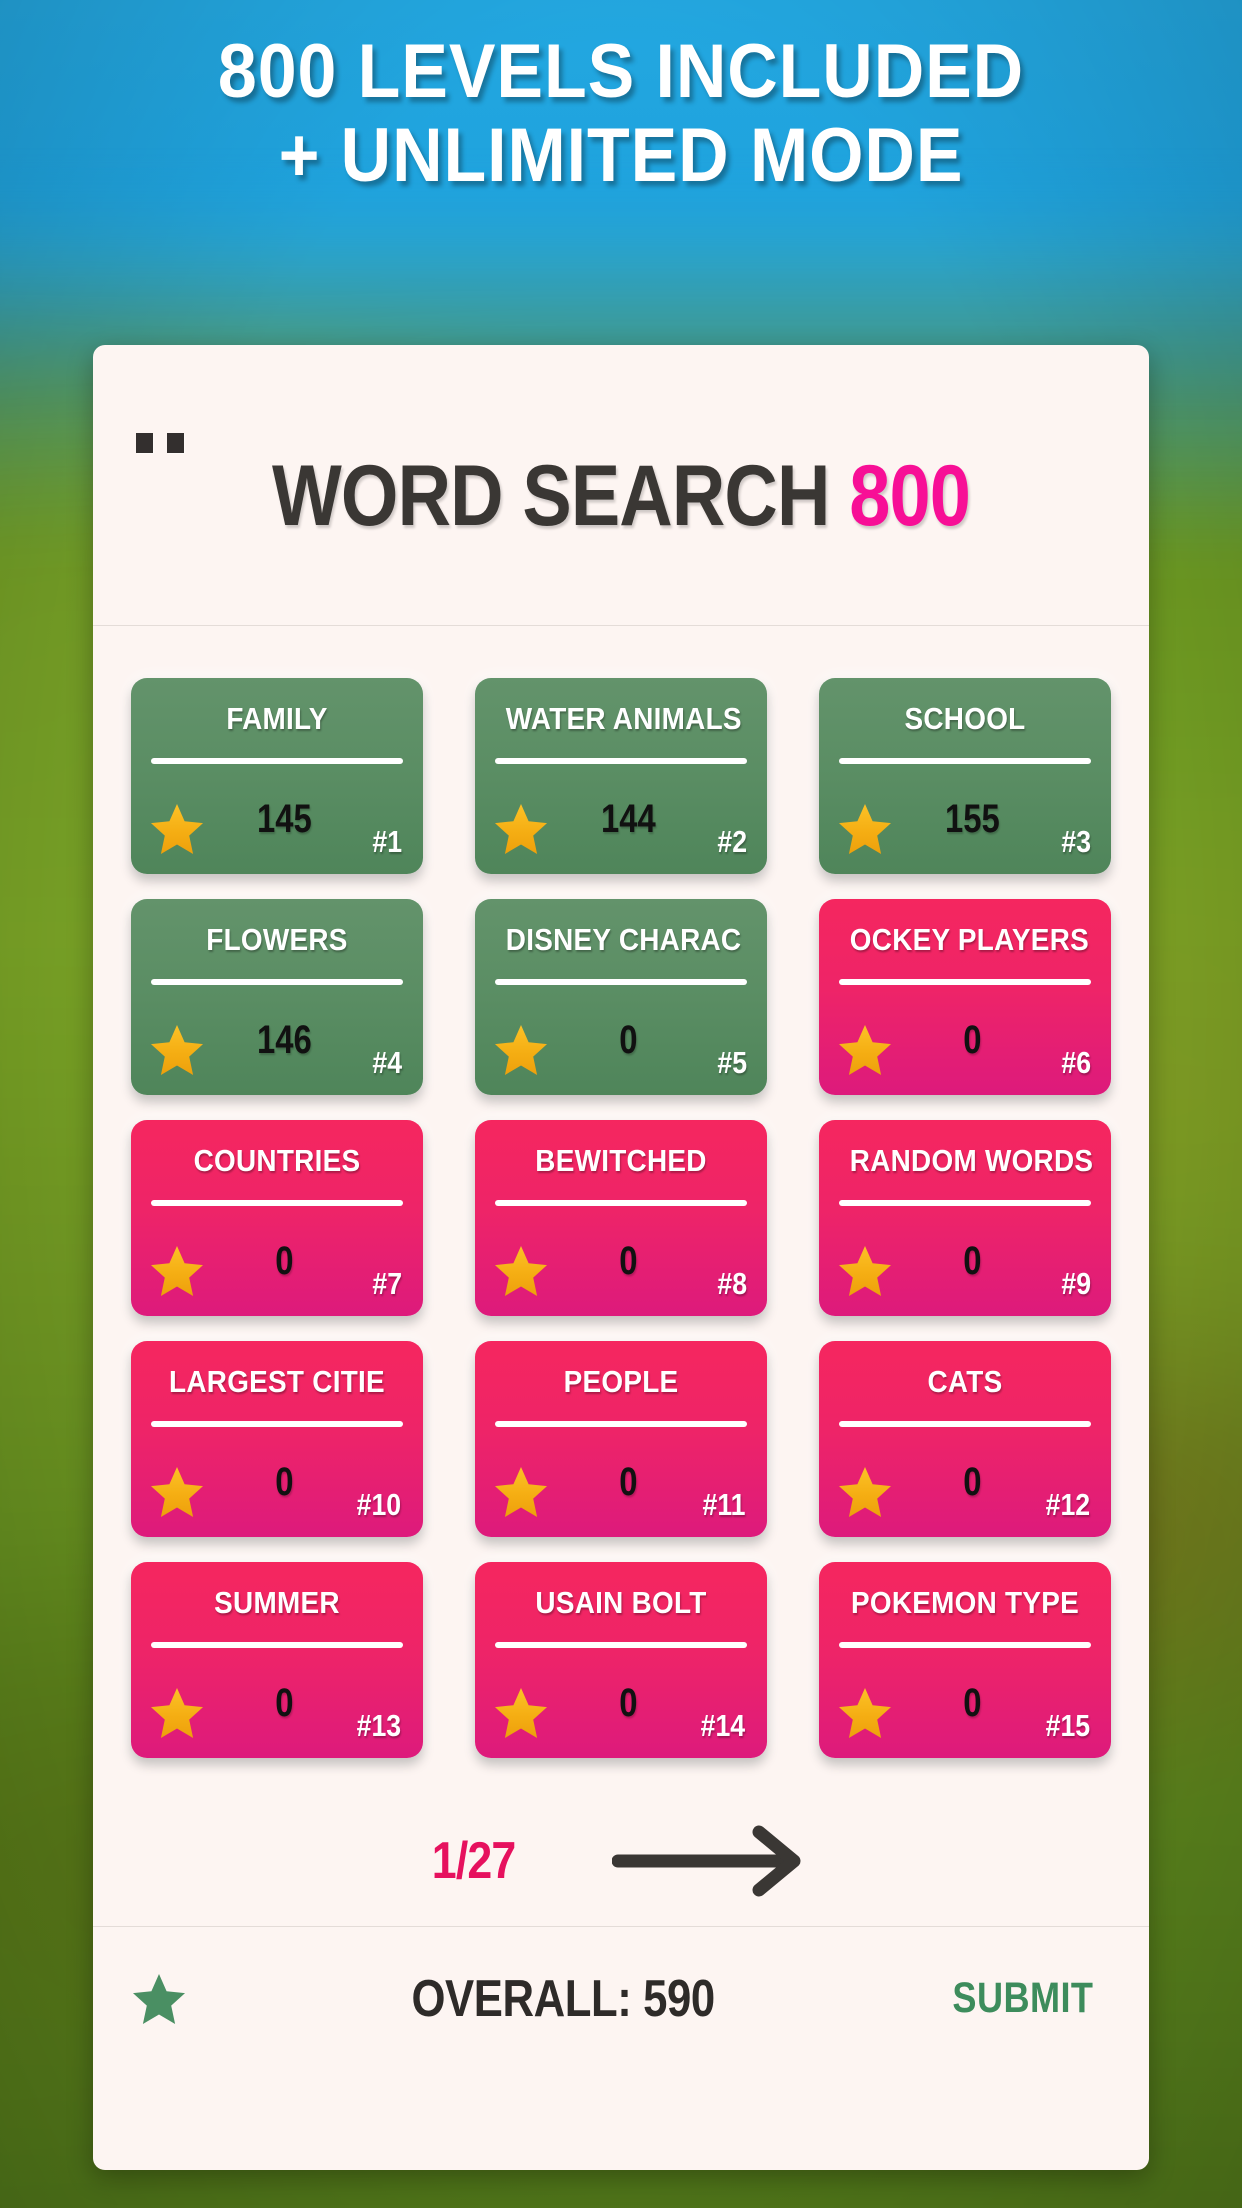 The width and height of the screenshot is (1242, 2208). Describe the element at coordinates (628, 819) in the screenshot. I see `level-card-score: 144` at that location.